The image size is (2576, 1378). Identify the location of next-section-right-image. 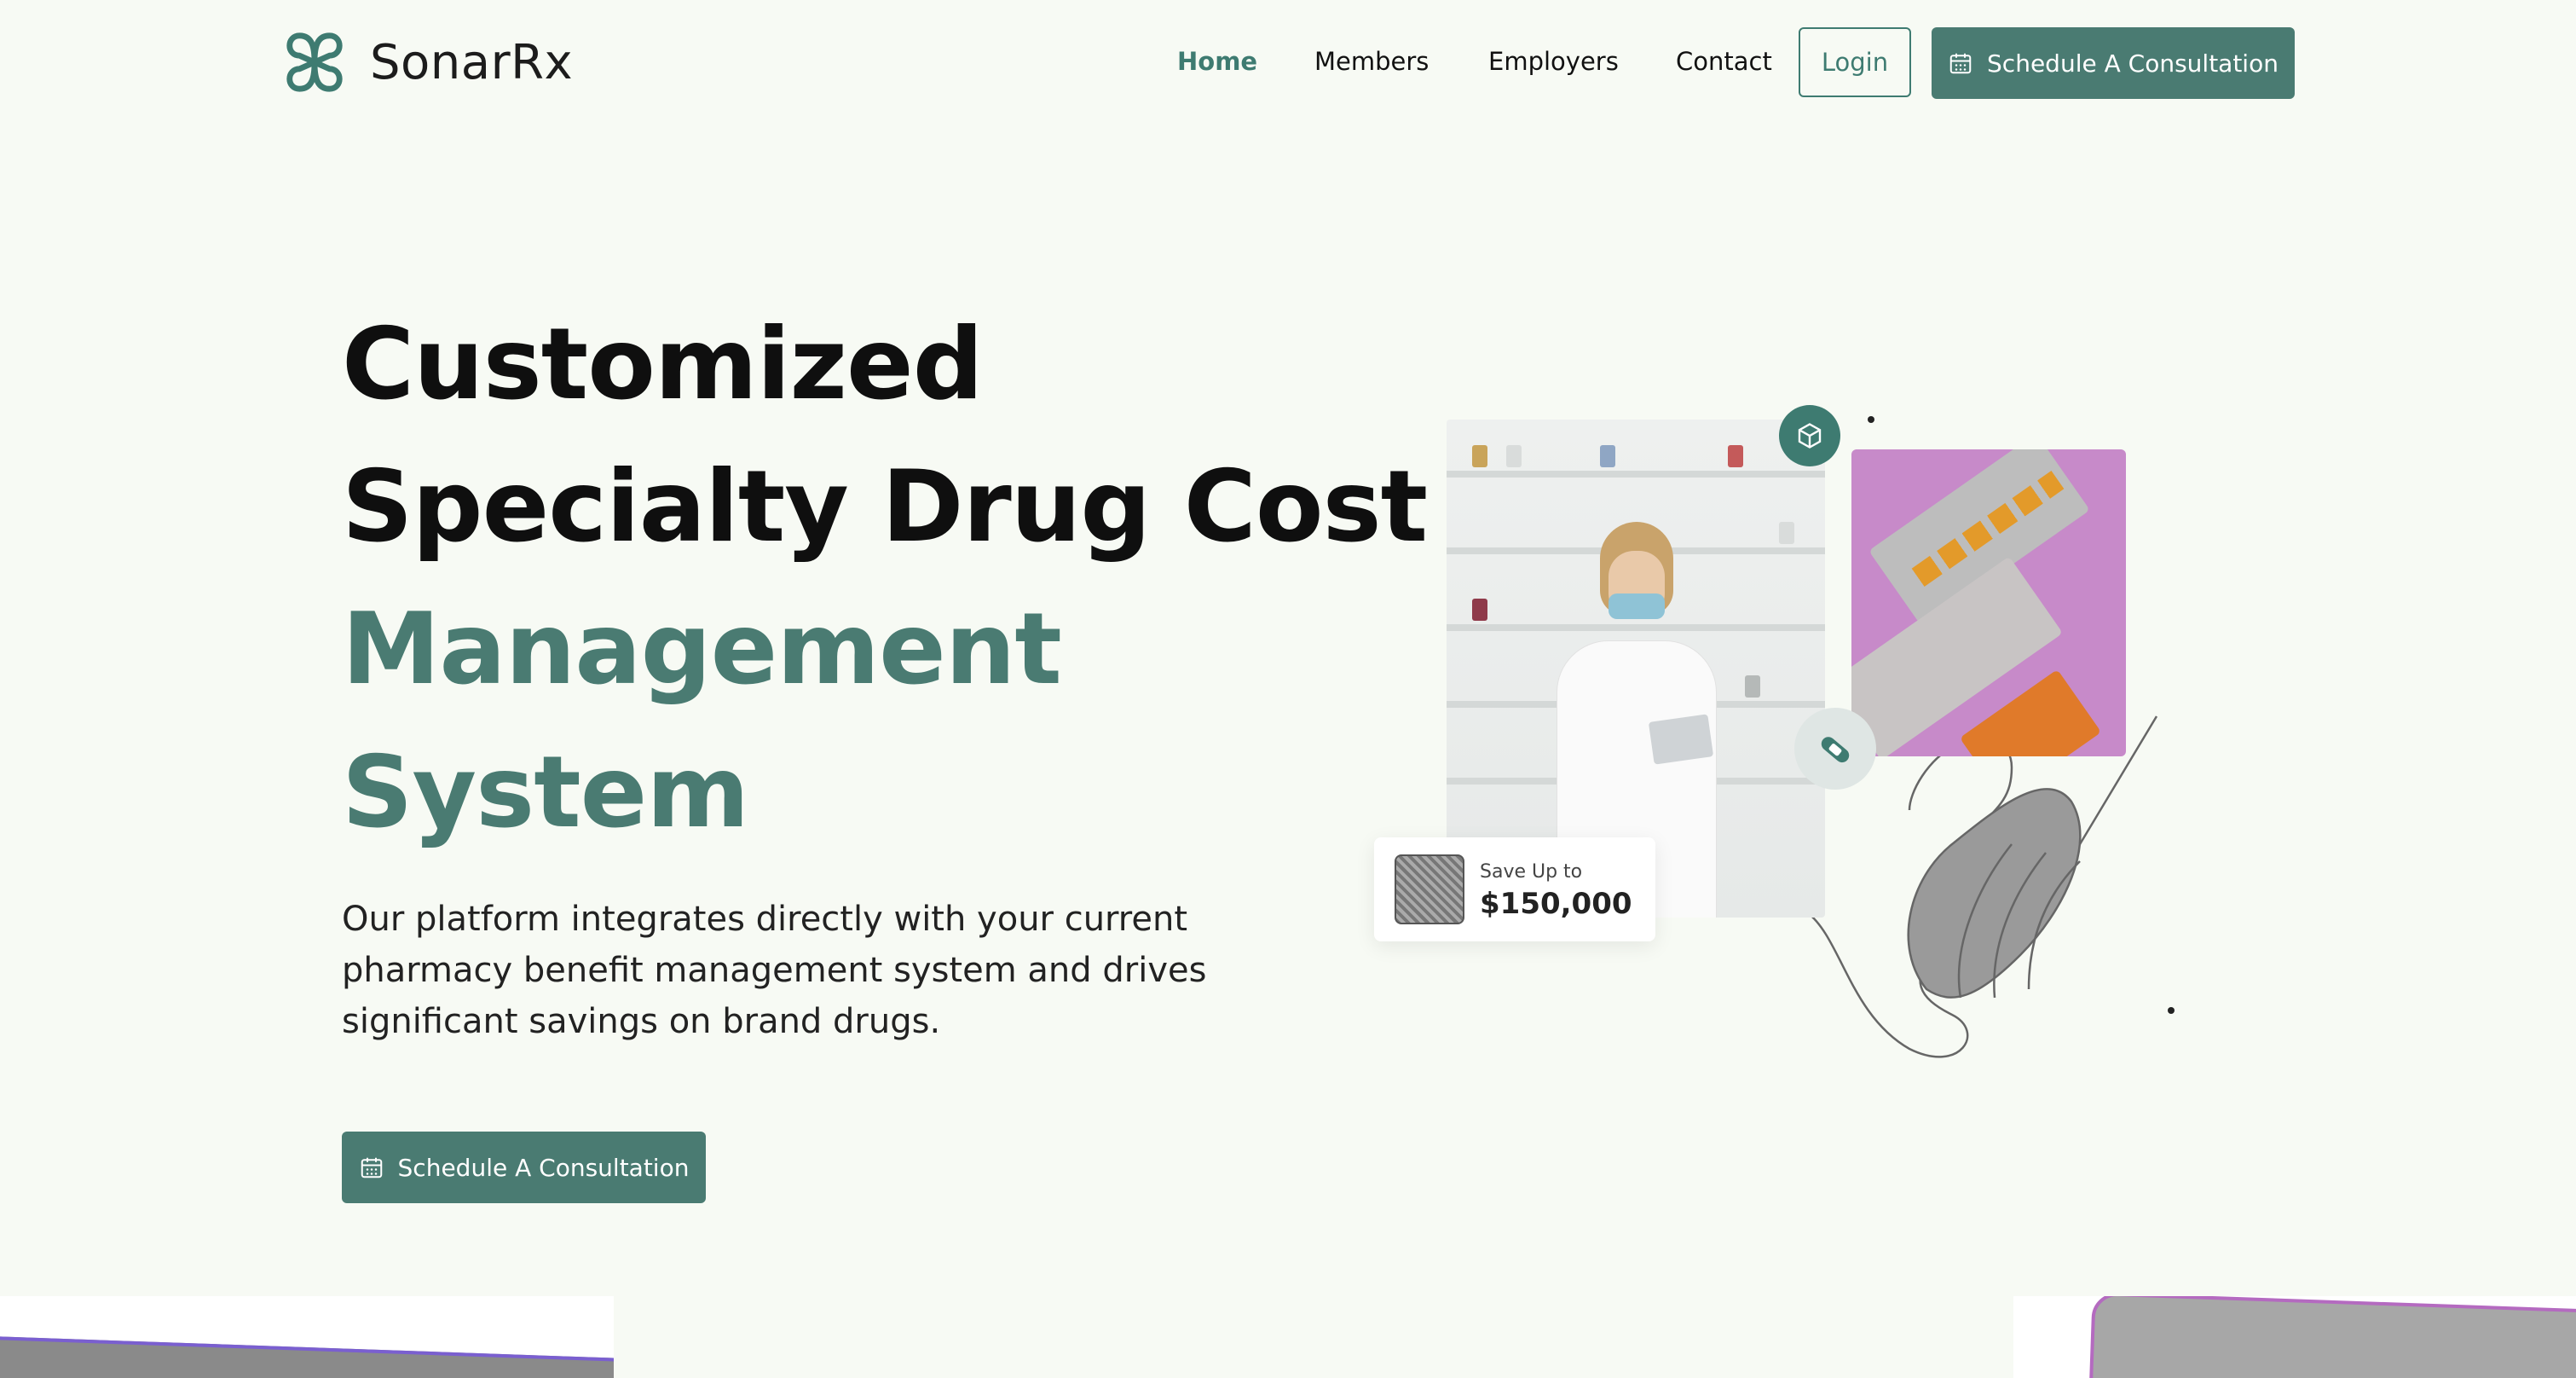
(2294, 1337).